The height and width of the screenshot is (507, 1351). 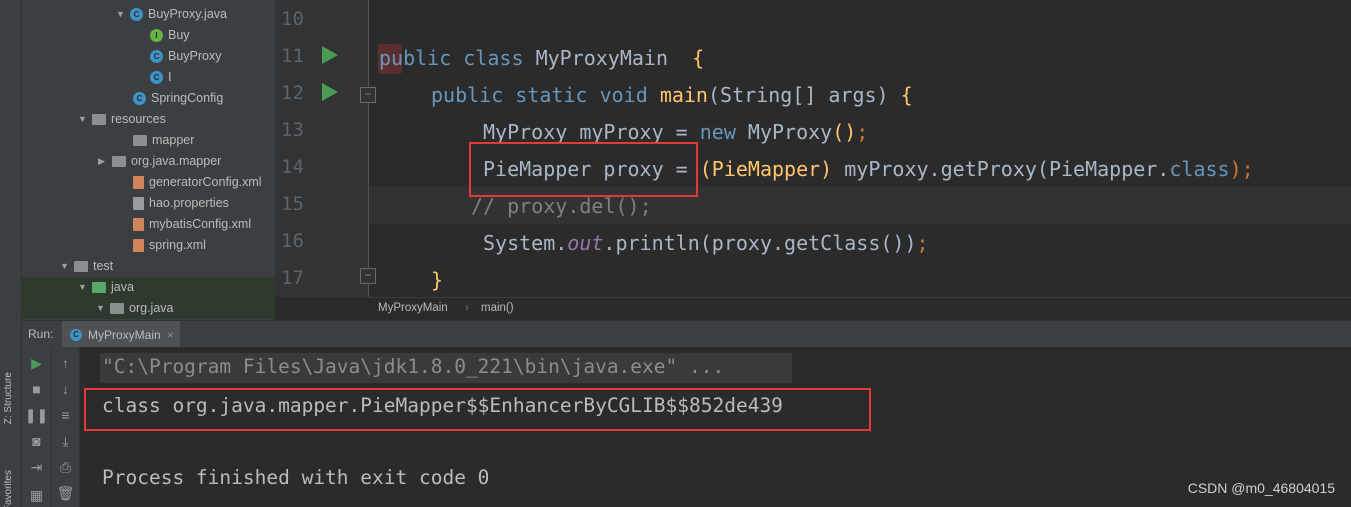 I want to click on scroll-up-icon: ↑, so click(x=65, y=363).